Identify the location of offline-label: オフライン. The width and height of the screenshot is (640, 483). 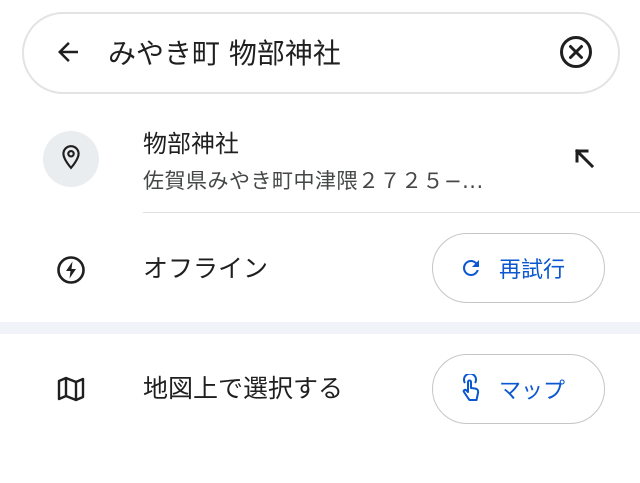
(206, 268).